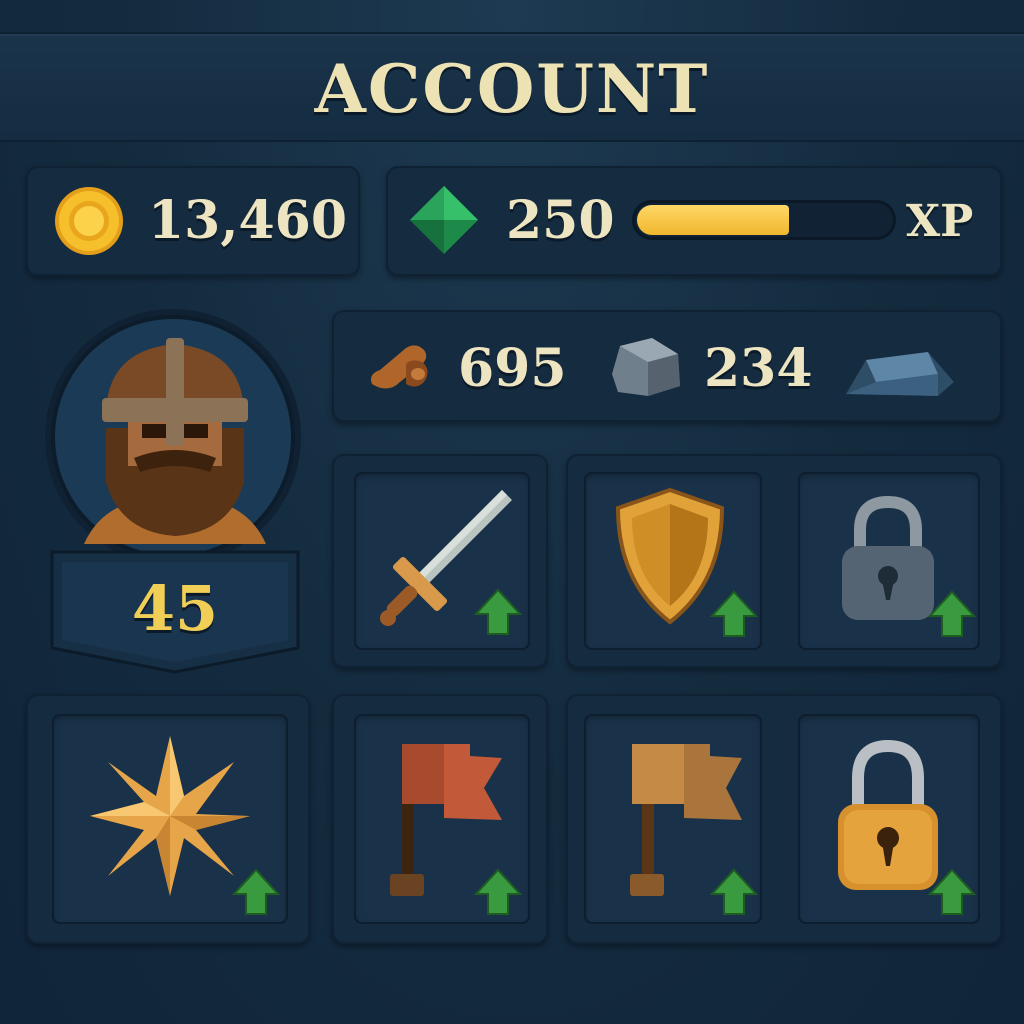 This screenshot has width=1024, height=1024. What do you see at coordinates (646, 367) in the screenshot?
I see `stone-icon` at bounding box center [646, 367].